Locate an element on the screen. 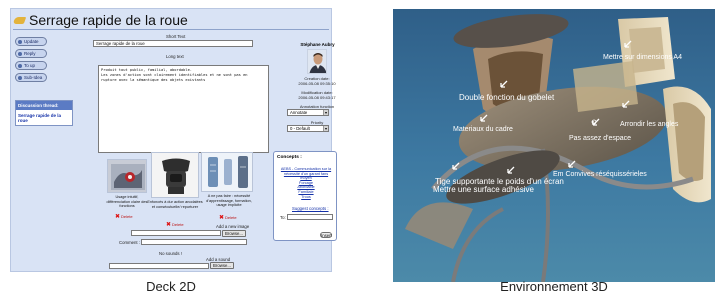 The image size is (721, 302). annotation-select: Annotate ▾ is located at coordinates (308, 112).